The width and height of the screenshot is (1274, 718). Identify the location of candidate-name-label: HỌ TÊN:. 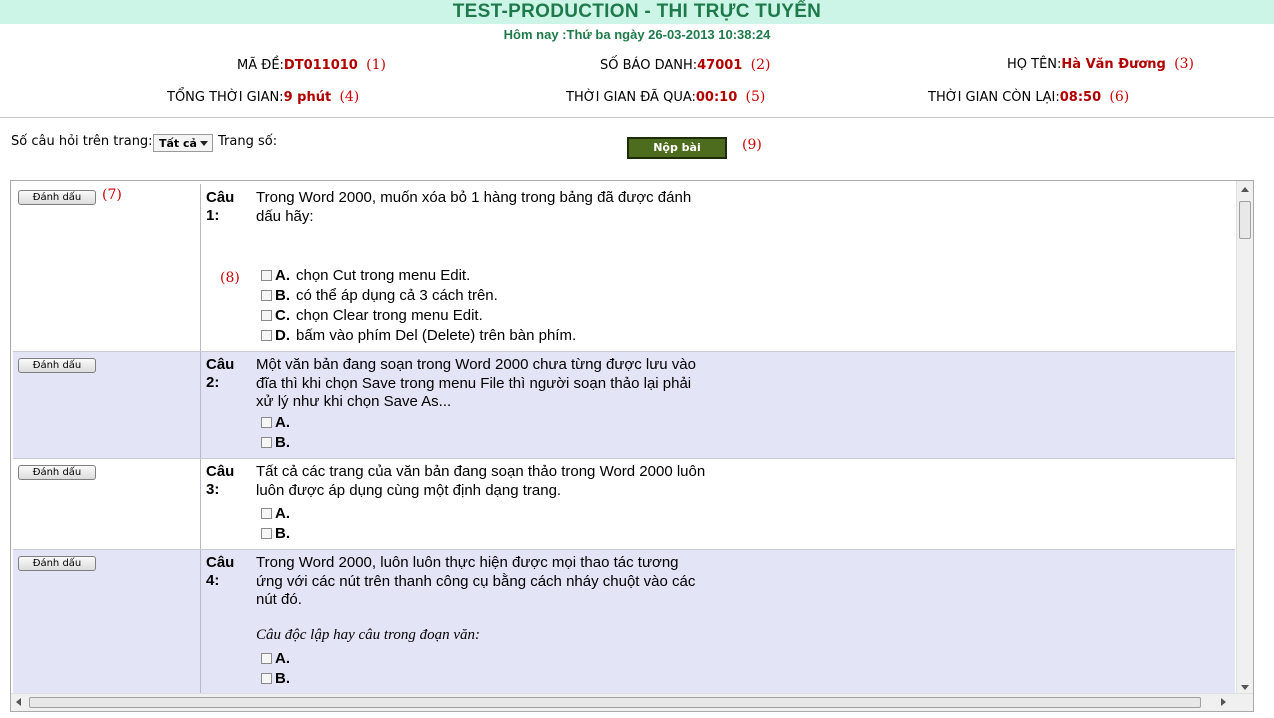
(1034, 64).